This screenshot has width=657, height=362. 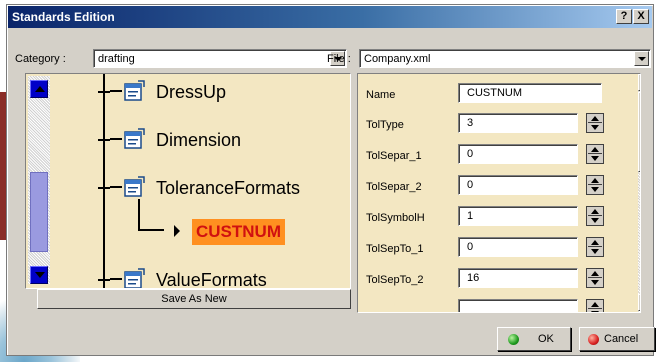 I want to click on tree-item-dimension: Dimension, so click(x=223, y=141).